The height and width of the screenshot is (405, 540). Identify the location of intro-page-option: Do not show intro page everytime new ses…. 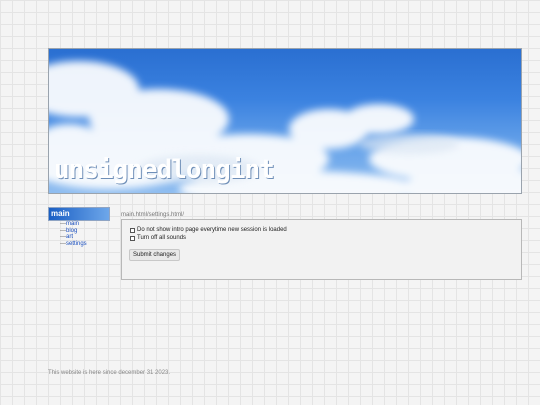
(208, 230).